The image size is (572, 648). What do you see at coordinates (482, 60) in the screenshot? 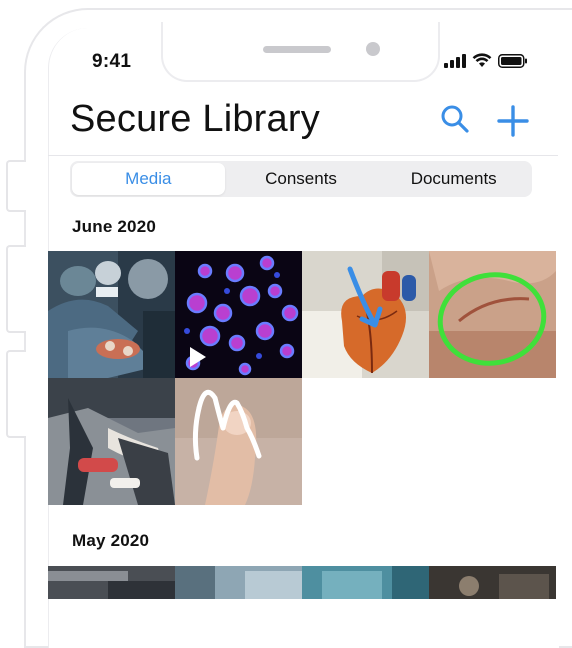
I see `wifi-icon` at bounding box center [482, 60].